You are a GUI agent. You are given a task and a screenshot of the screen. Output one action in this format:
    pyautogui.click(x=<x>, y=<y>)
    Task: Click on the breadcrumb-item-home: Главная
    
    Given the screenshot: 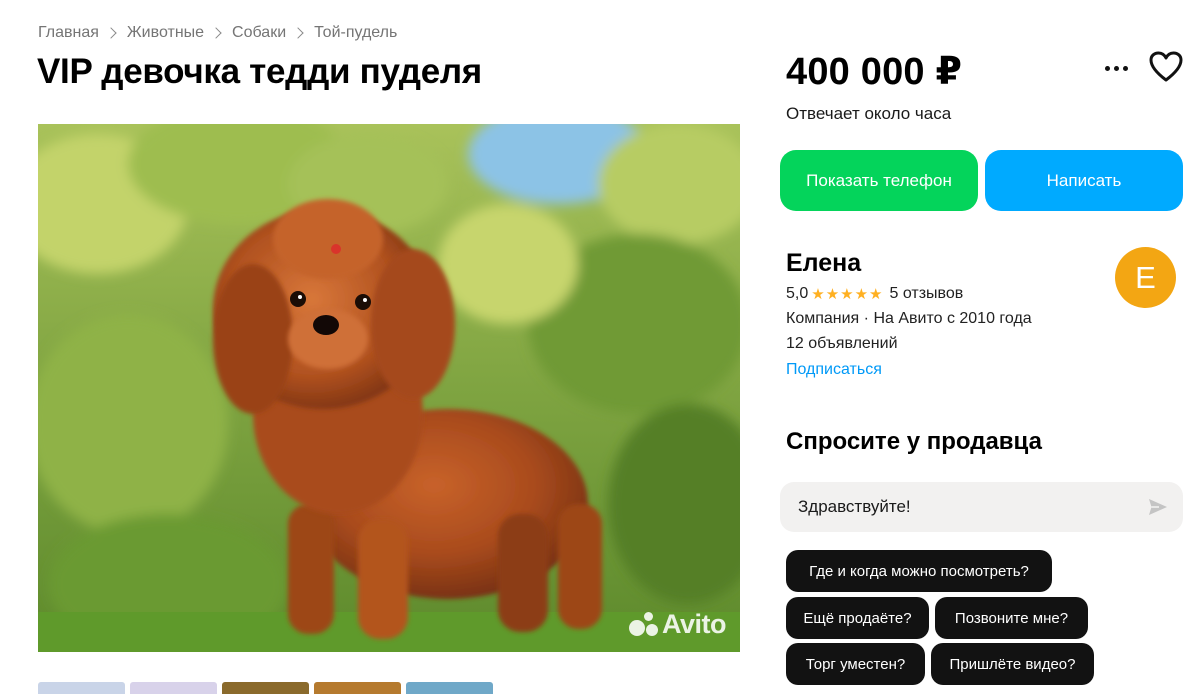 What is the action you would take?
    pyautogui.click(x=68, y=33)
    